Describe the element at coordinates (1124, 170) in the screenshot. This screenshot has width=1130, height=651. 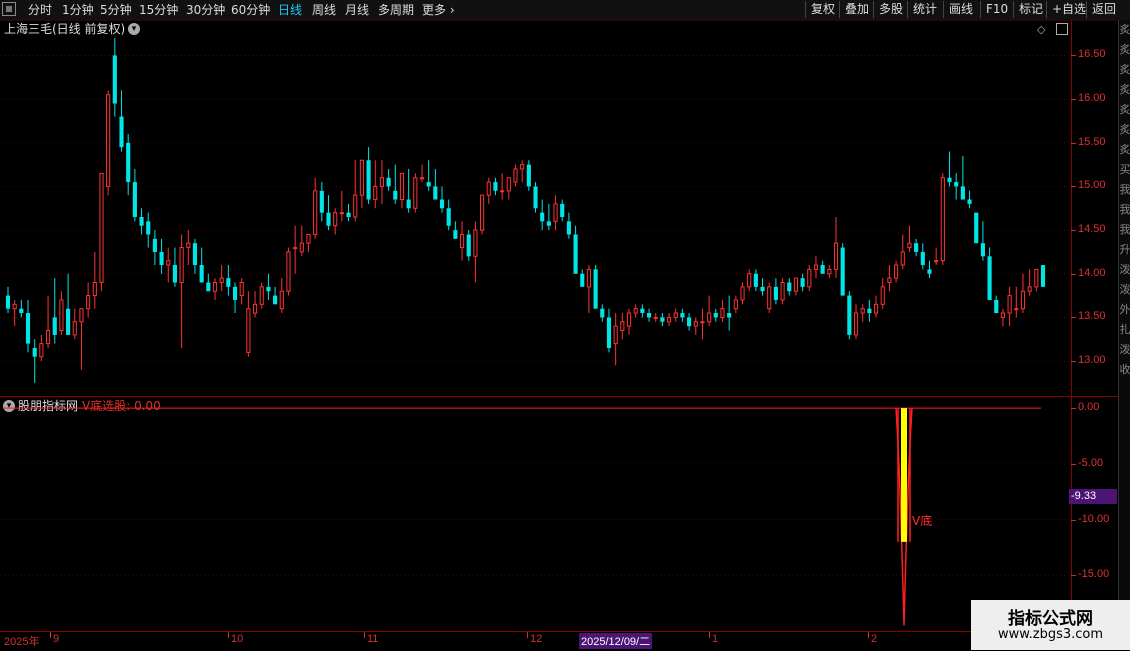
I see `sidebar-tab: 买` at that location.